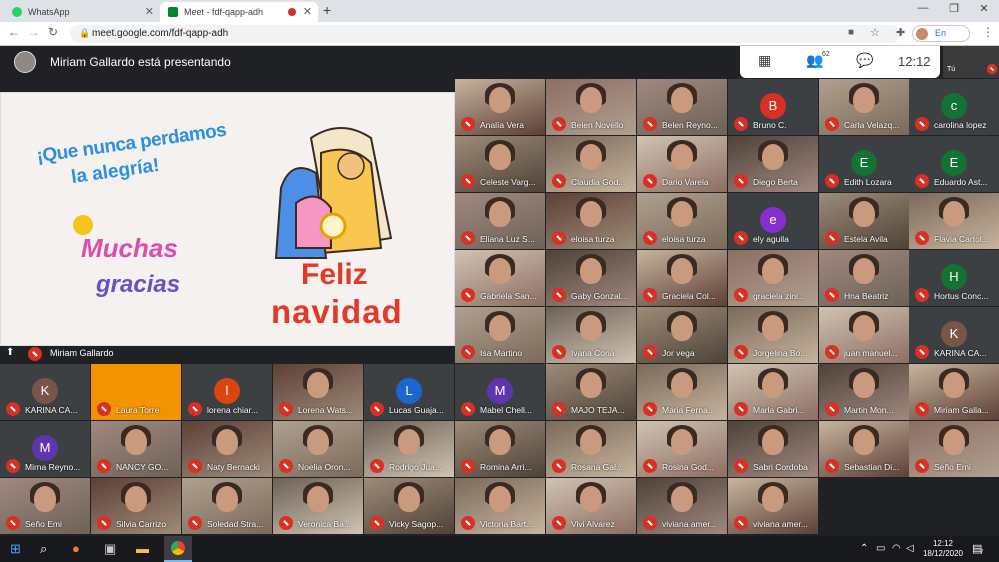 This screenshot has height=562, width=999. What do you see at coordinates (82, 12) in the screenshot?
I see `tab-whatsapp: WhatsApp ✕` at bounding box center [82, 12].